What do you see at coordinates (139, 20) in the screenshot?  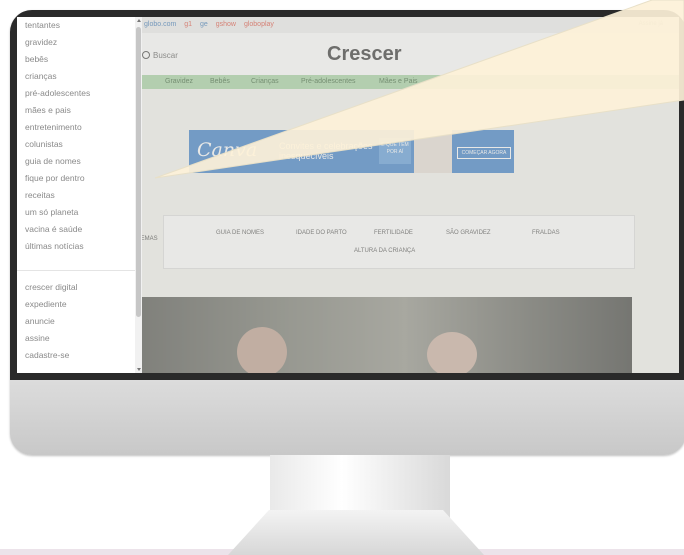 I see `scroll-up-arrow-icon` at bounding box center [139, 20].